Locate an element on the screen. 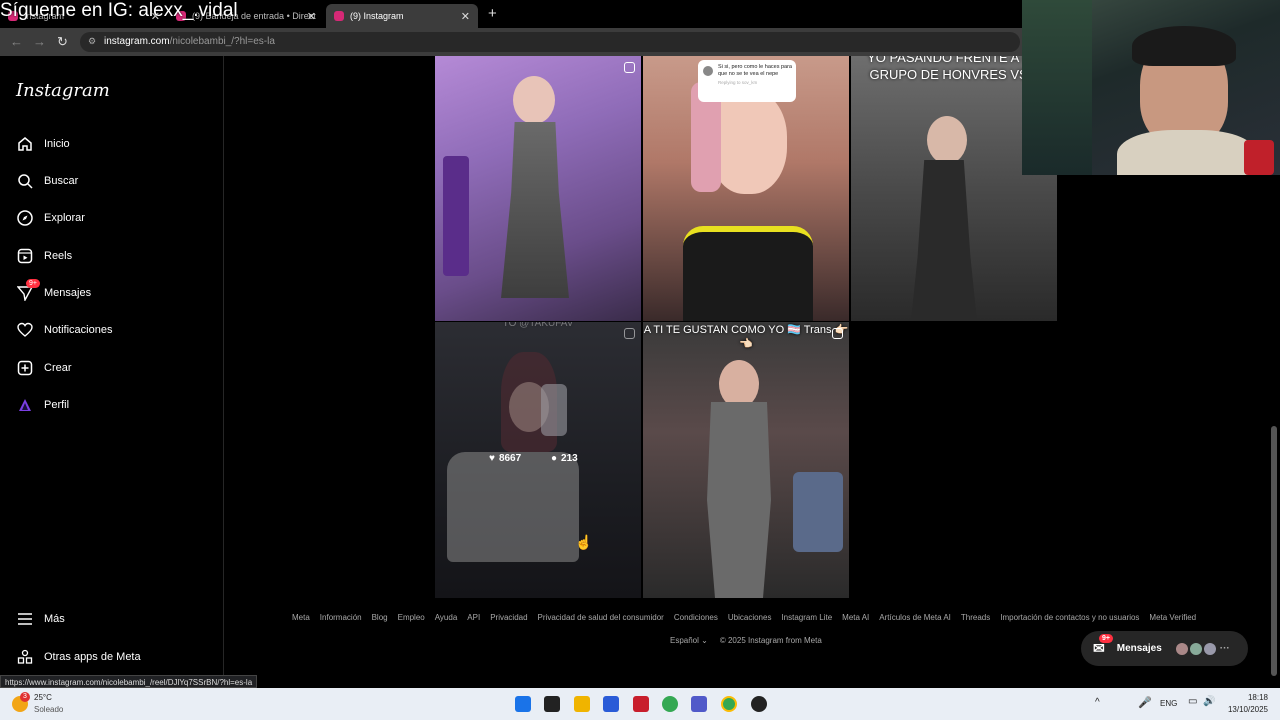 The image size is (1280, 720). thumbnail-shirt is located at coordinates (513, 507).